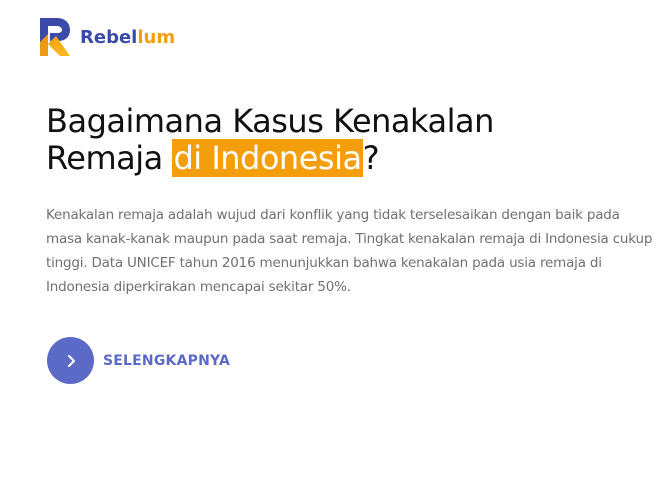  I want to click on read-more-circle, so click(70, 360).